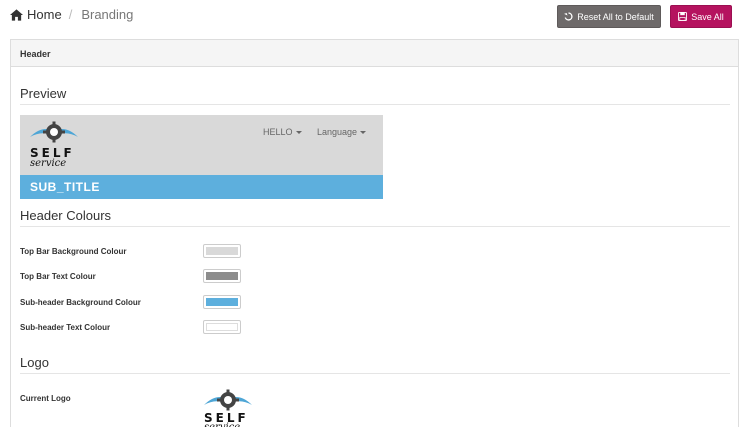  Describe the element at coordinates (61, 146) in the screenshot. I see `preview-logo: SELF service` at that location.